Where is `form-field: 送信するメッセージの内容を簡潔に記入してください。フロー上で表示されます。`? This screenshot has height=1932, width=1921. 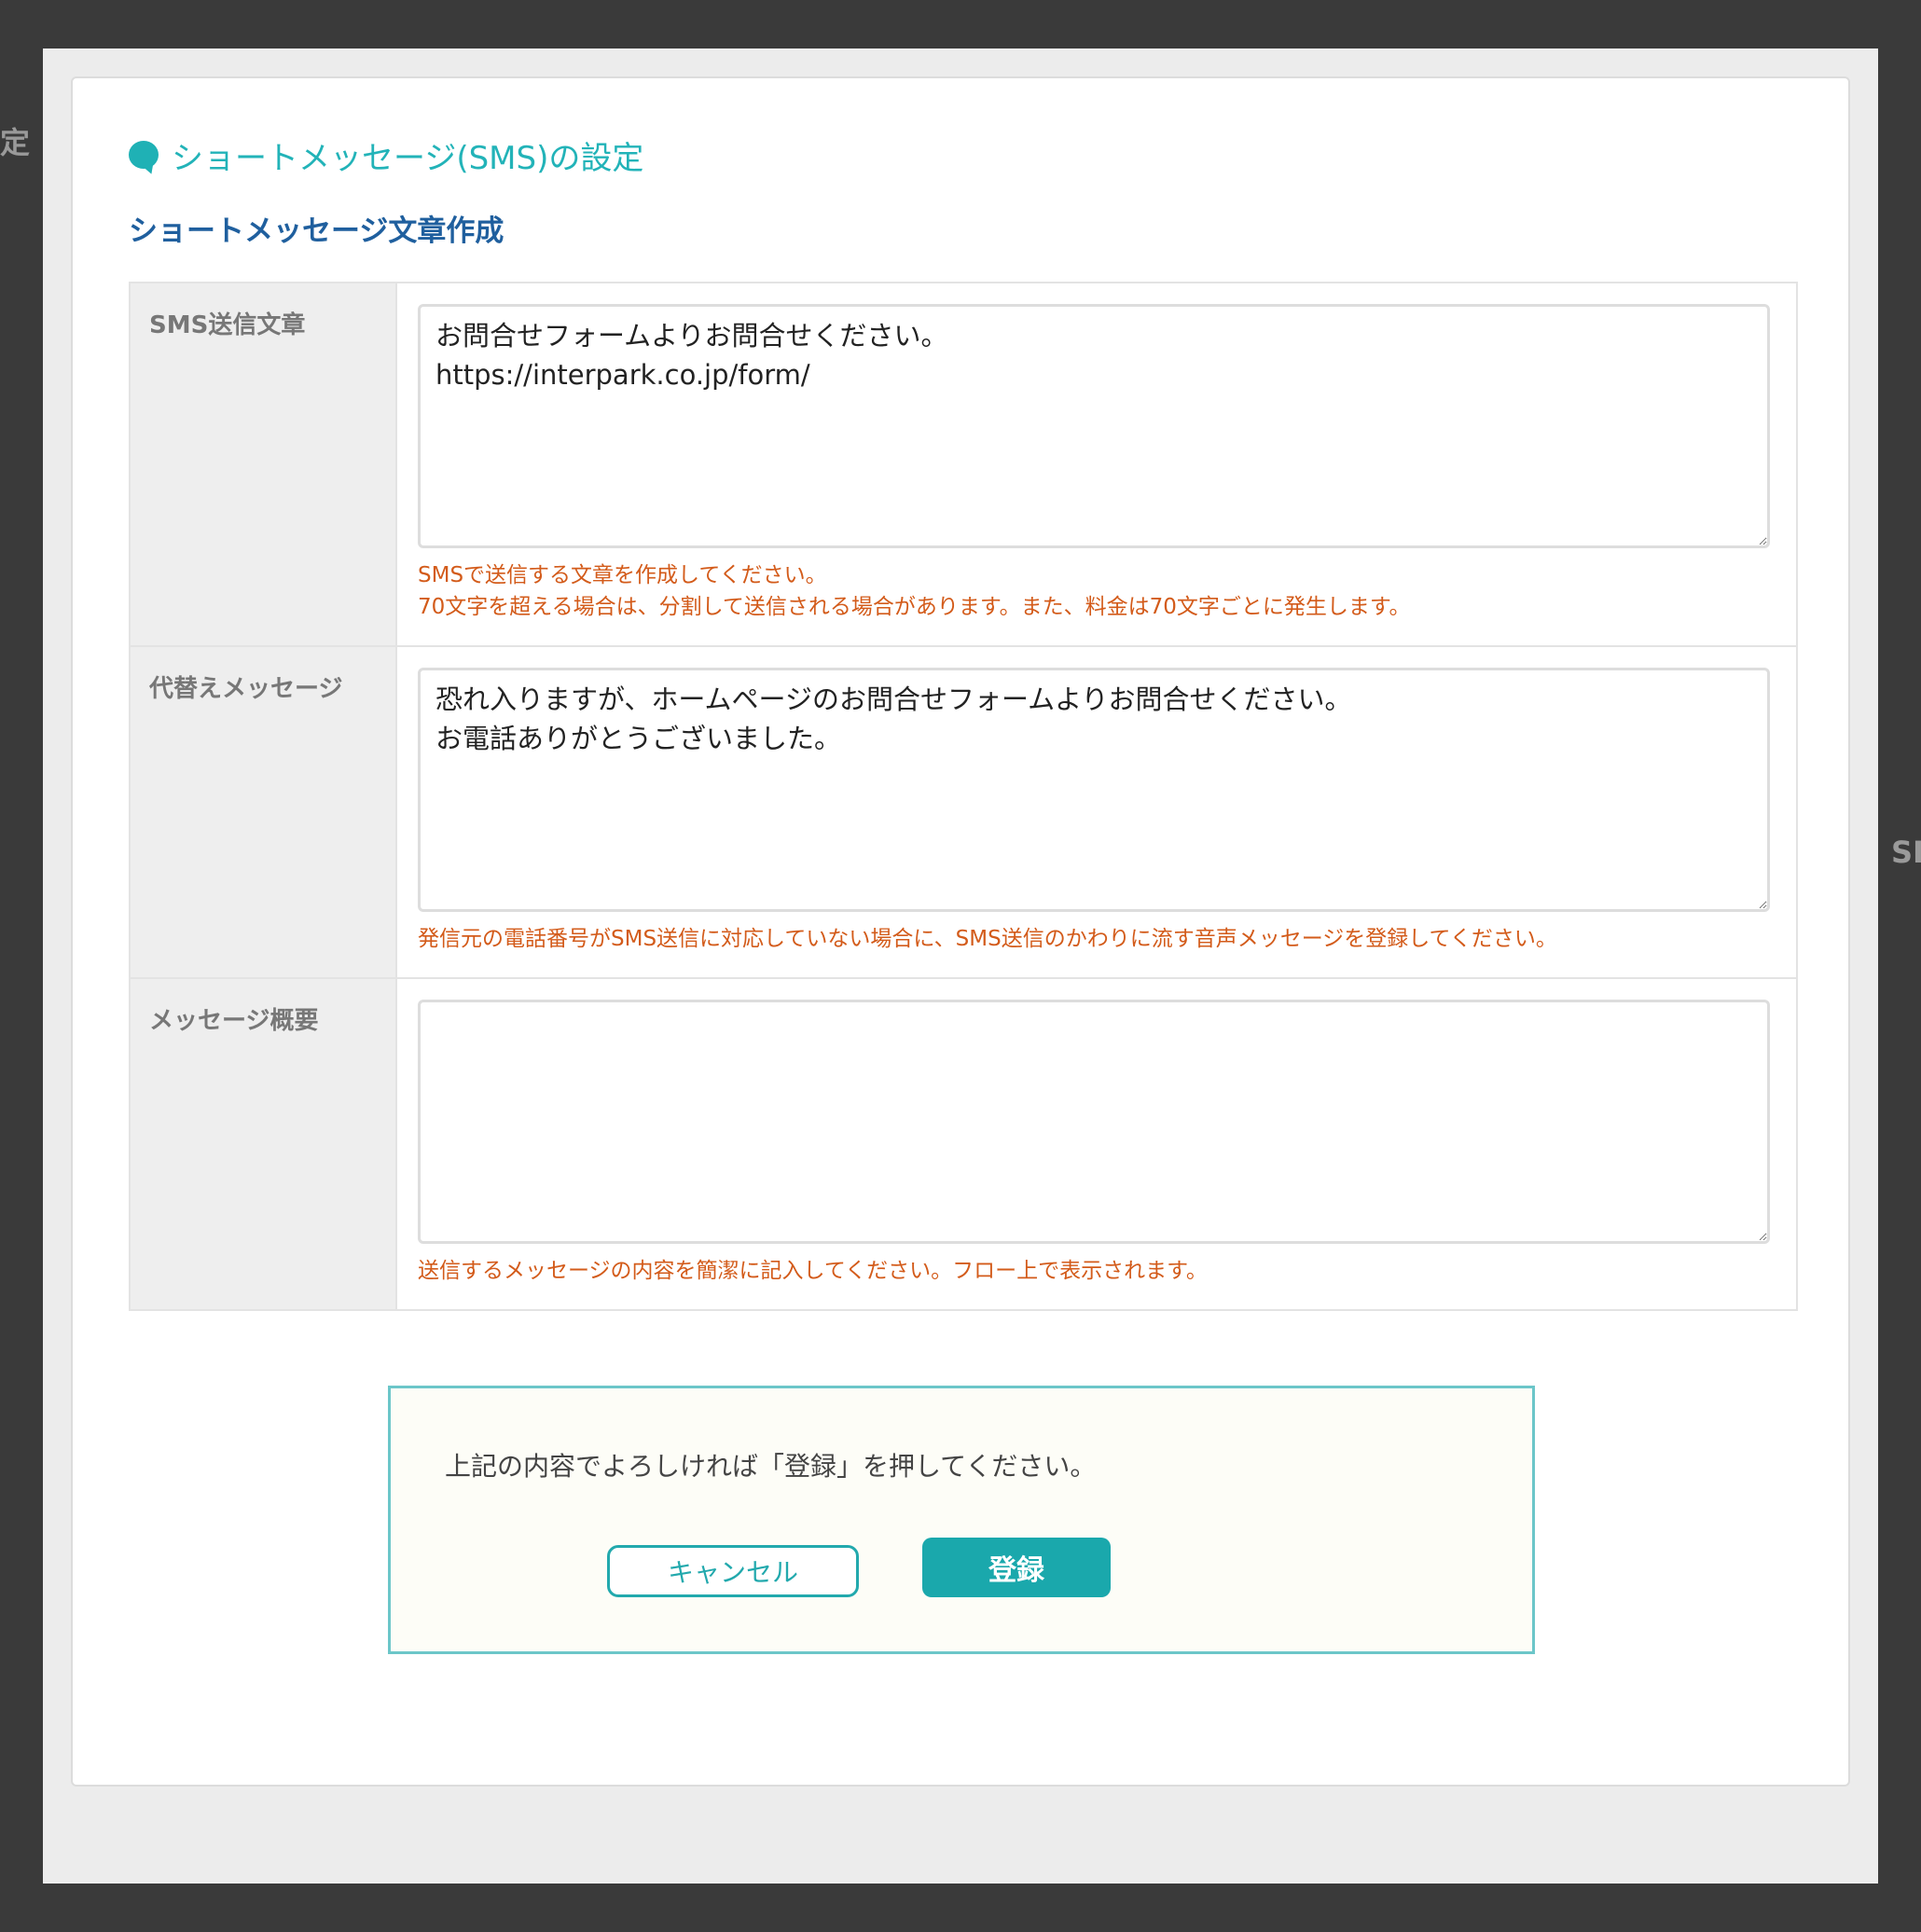
form-field: 送信するメッセージの内容を簡潔に記入してください。フロー上で表示されます。 is located at coordinates (1096, 1144).